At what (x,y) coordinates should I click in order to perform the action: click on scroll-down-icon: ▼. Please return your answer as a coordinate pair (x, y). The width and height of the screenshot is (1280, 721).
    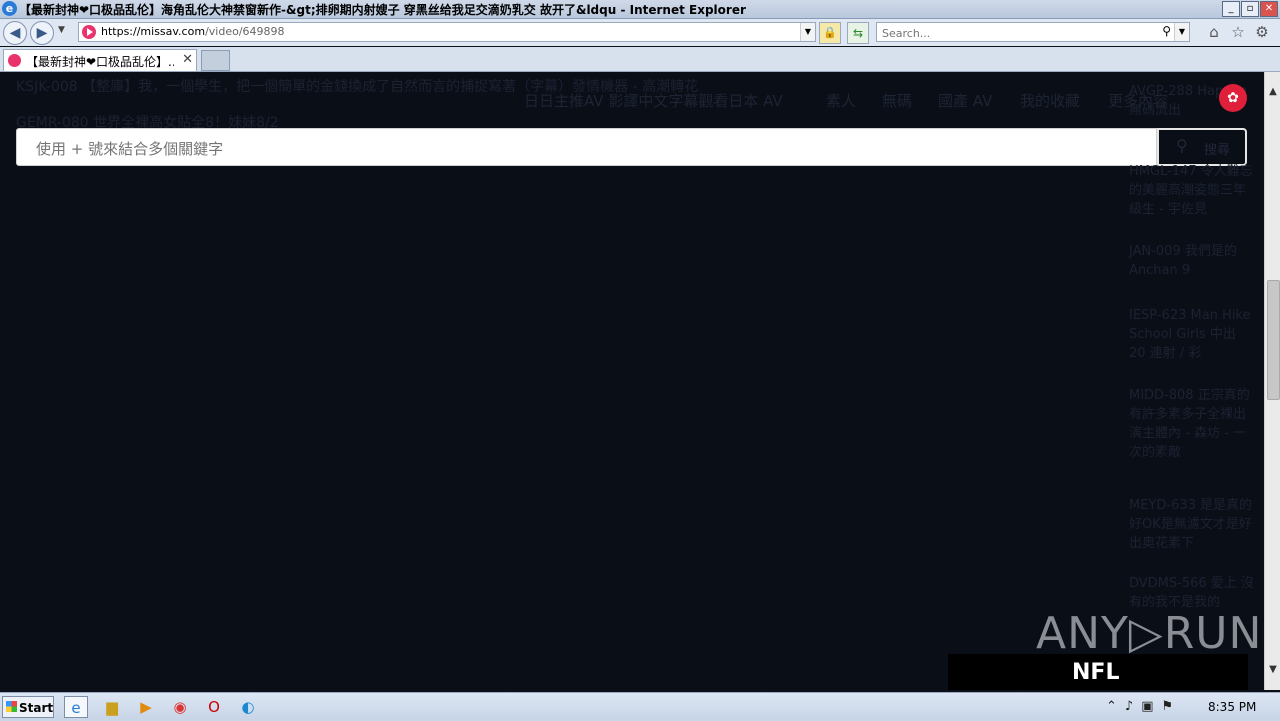
    Looking at the image, I should click on (1272, 670).